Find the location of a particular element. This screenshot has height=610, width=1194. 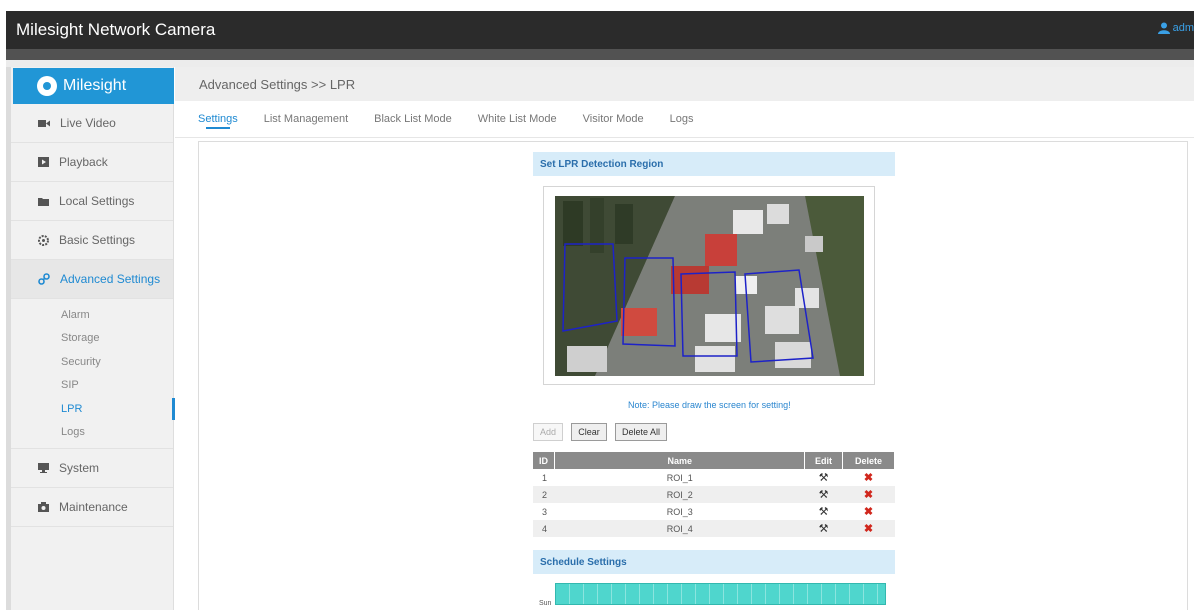

content-header: Advanced Settings >> LPR is located at coordinates (684, 84).